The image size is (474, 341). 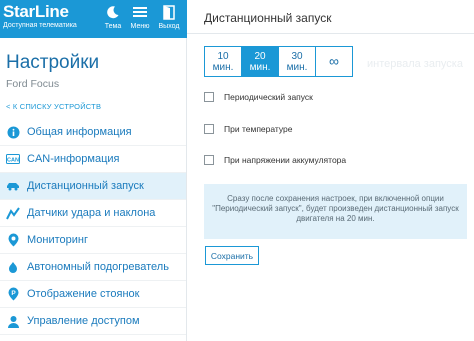 I want to click on option-battery-voltage: При напряжении аккумулятора, so click(x=275, y=160).